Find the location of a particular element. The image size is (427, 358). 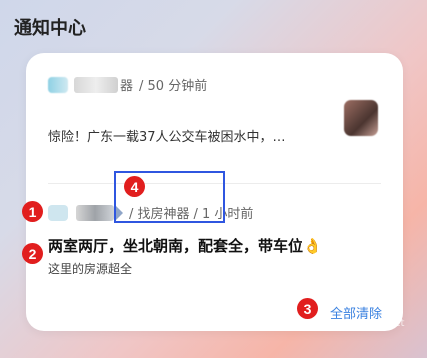

notification-1-header: 器 / 50 分钟前 is located at coordinates (127, 84).